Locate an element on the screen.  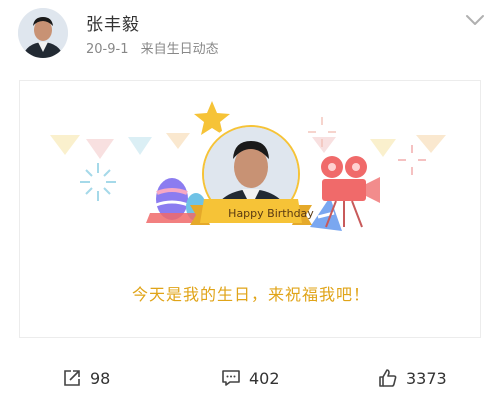
like-icon is located at coordinates (388, 378).